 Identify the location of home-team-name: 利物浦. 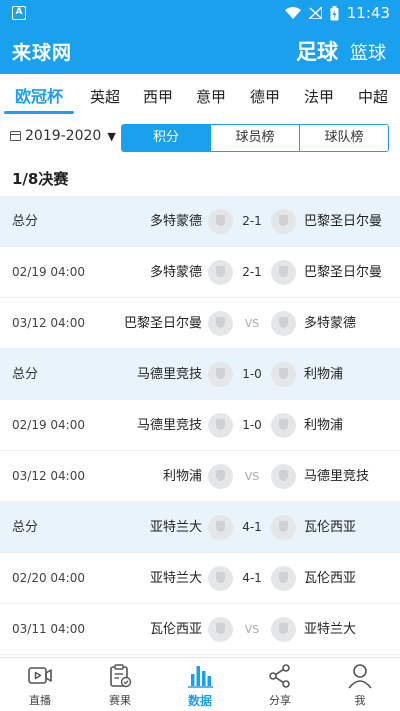
(182, 476).